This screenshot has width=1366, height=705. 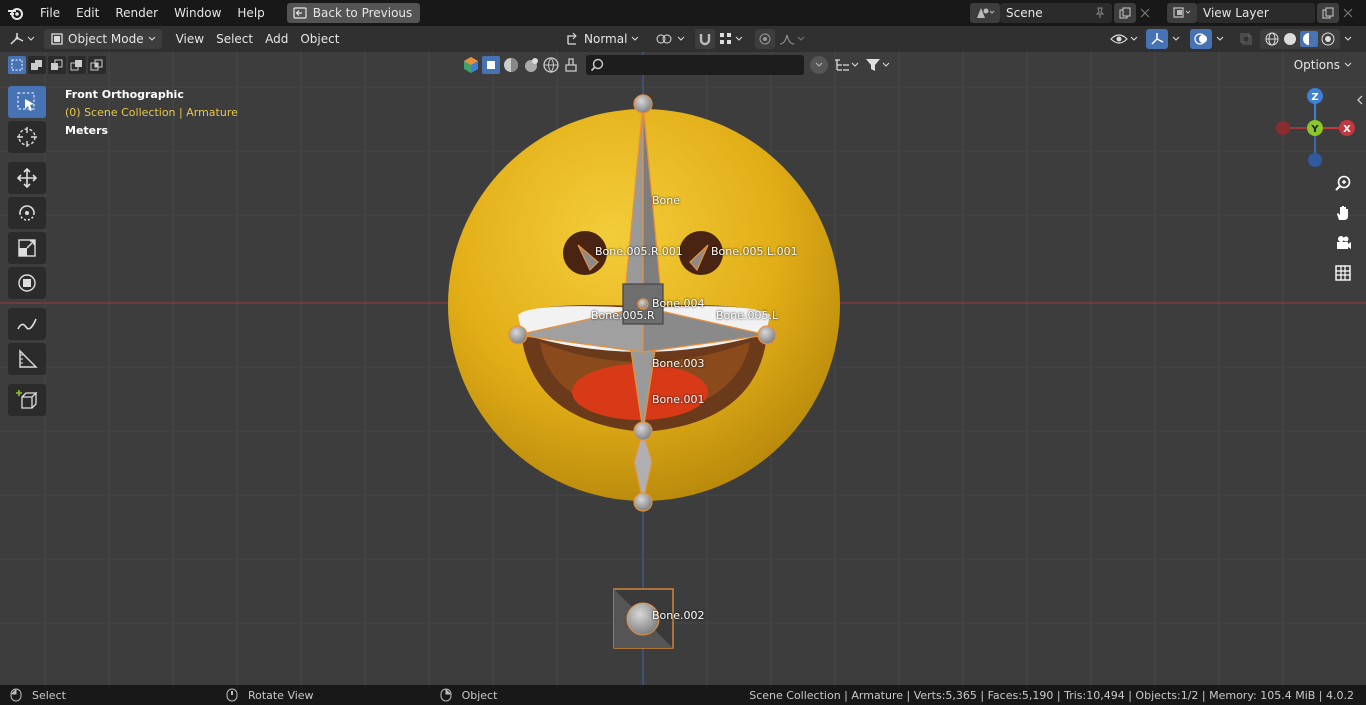 What do you see at coordinates (77, 65) in the screenshot?
I see `select-invert-button` at bounding box center [77, 65].